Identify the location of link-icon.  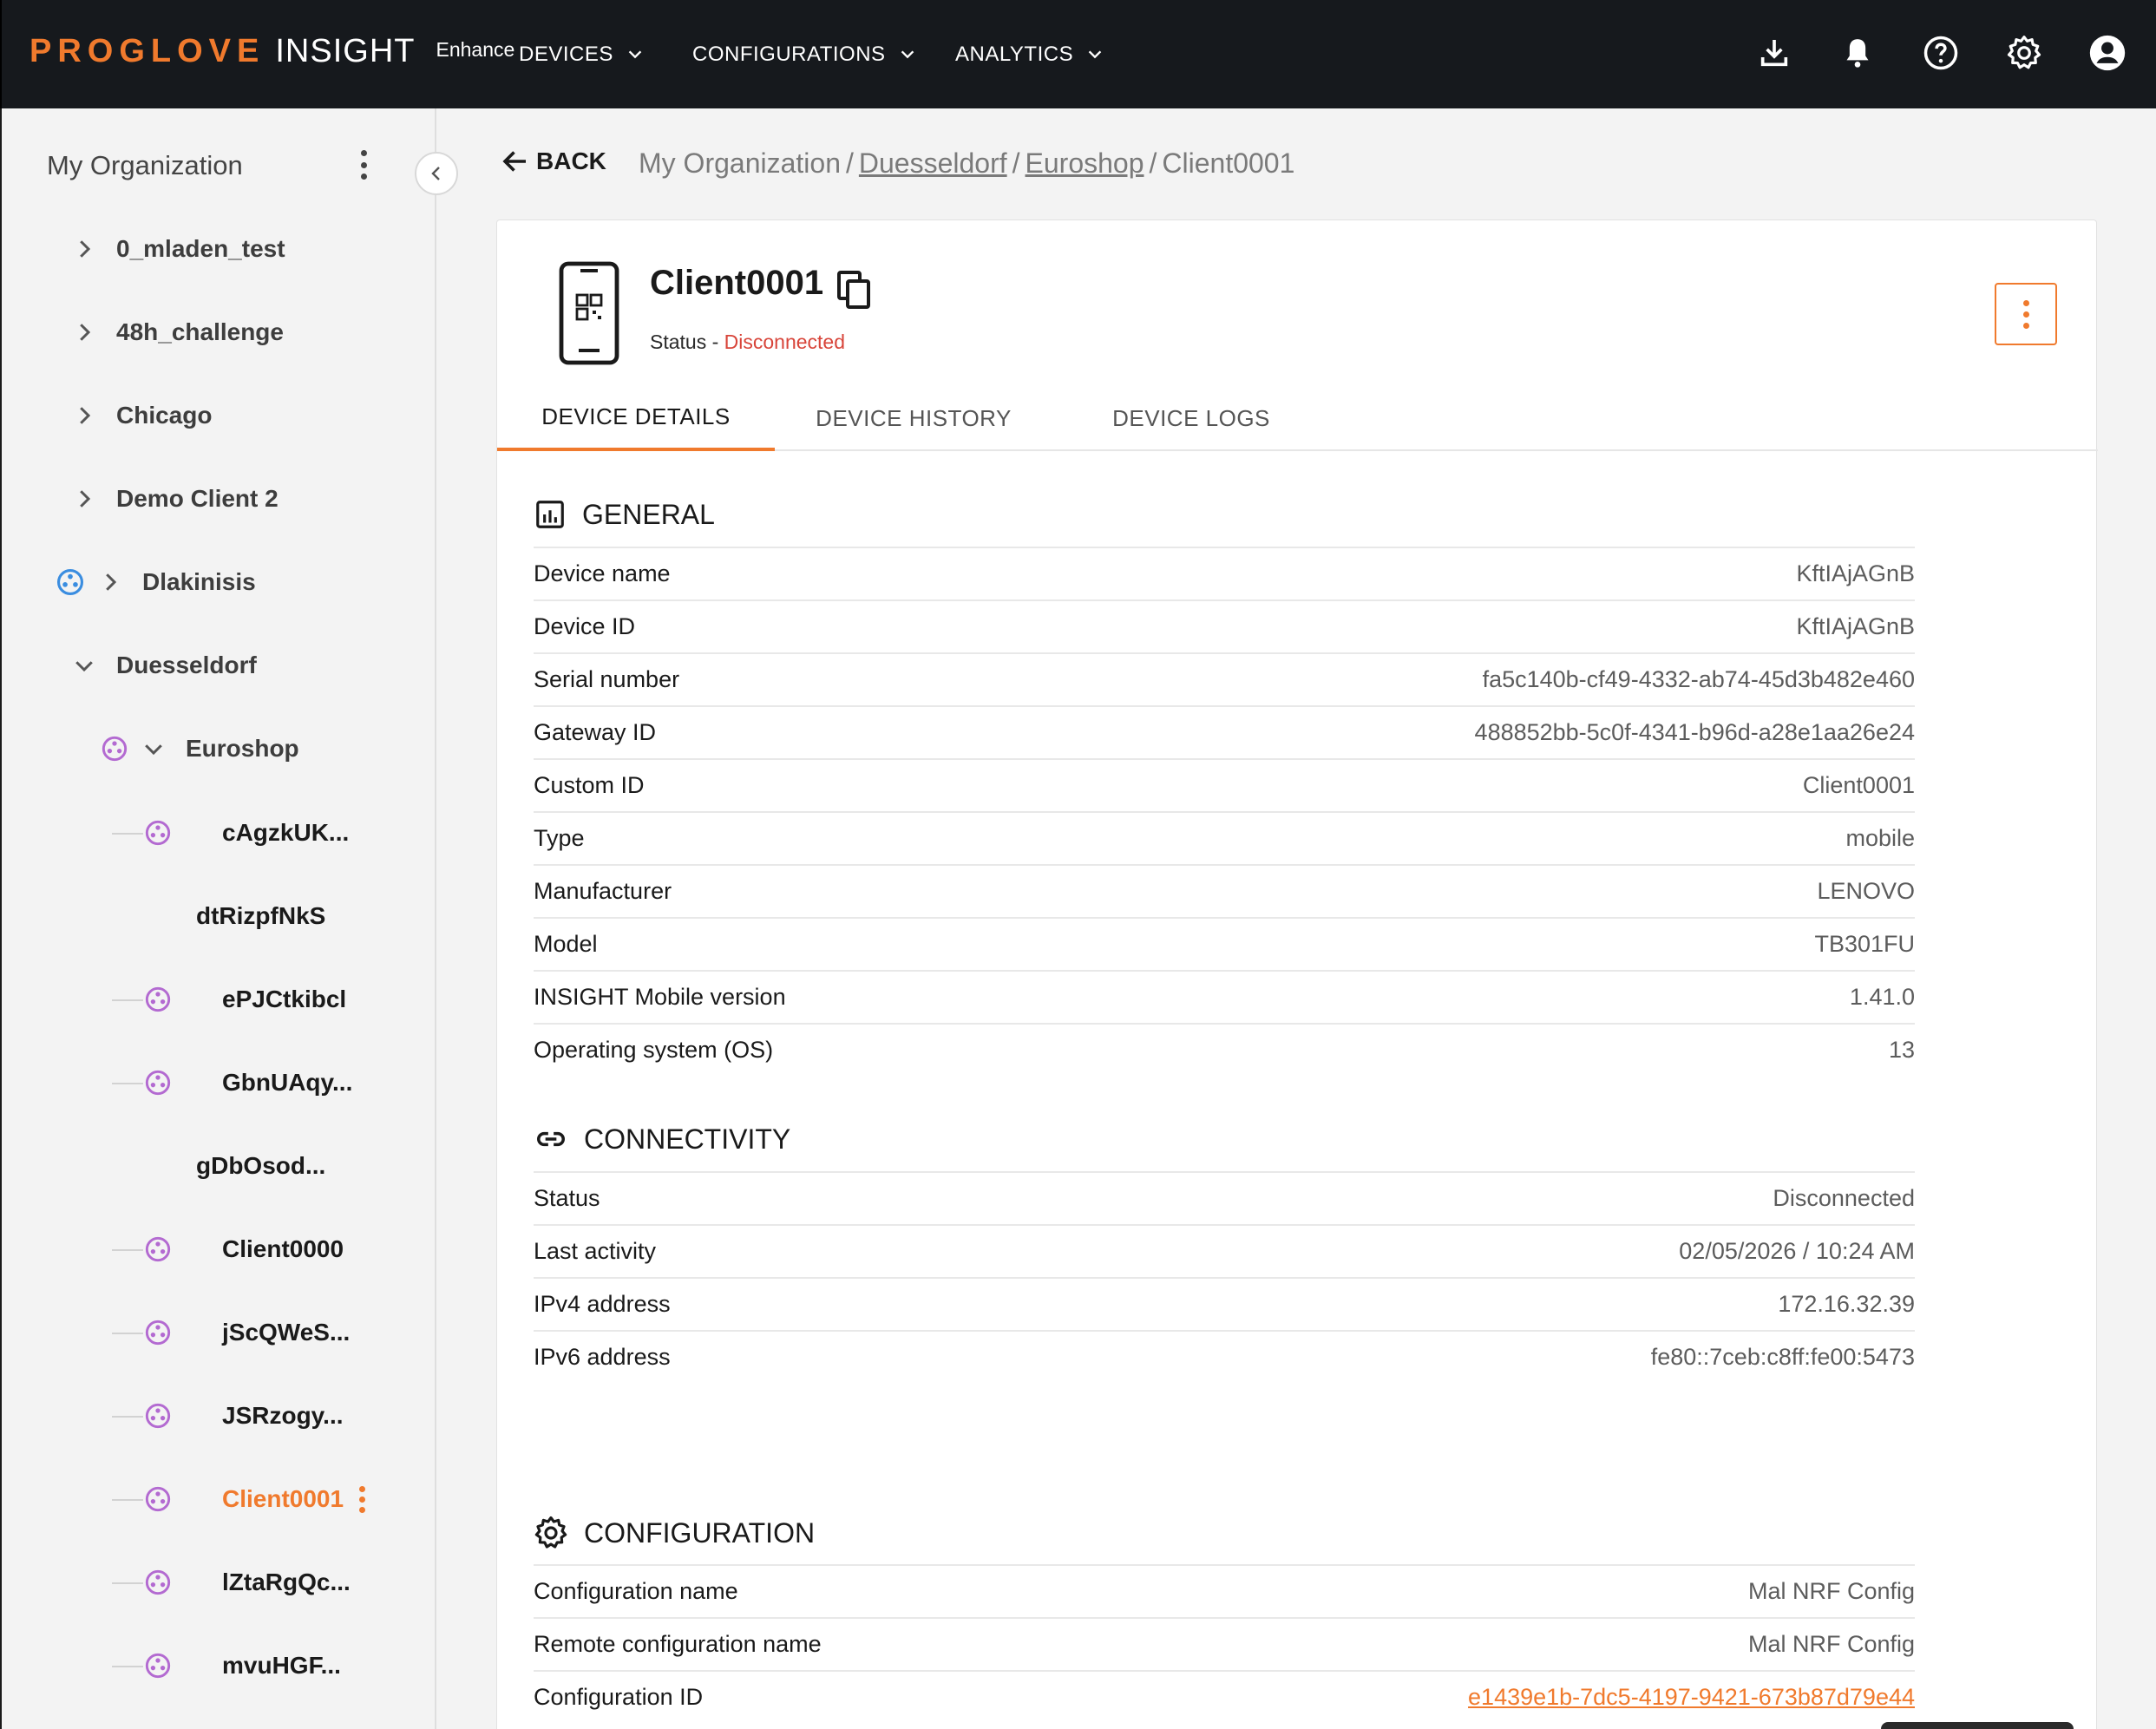
(551, 1139).